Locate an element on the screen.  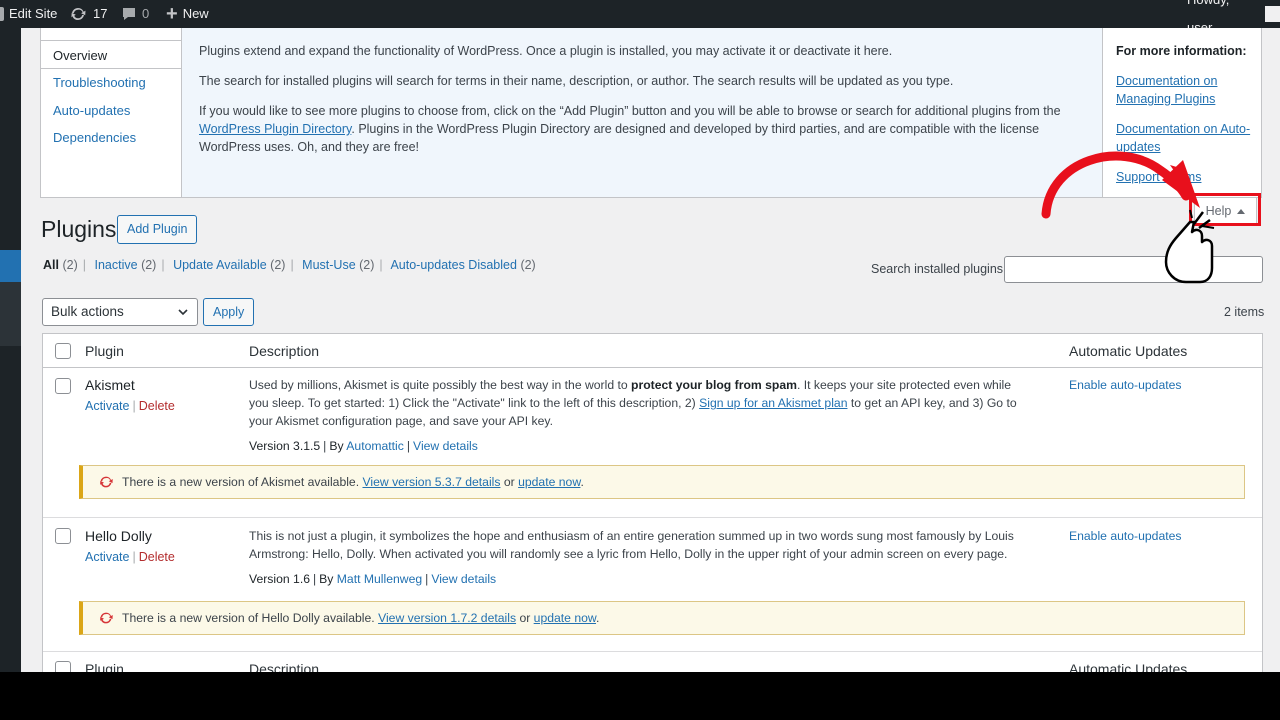
author-link: Automattic is located at coordinates (375, 446).